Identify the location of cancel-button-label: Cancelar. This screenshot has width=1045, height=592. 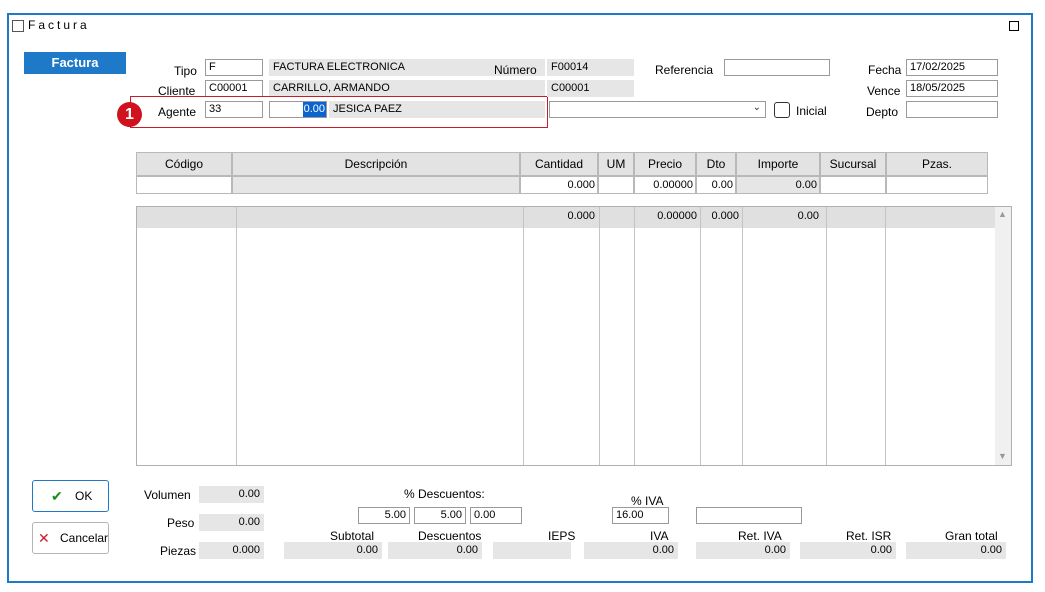
(84, 538).